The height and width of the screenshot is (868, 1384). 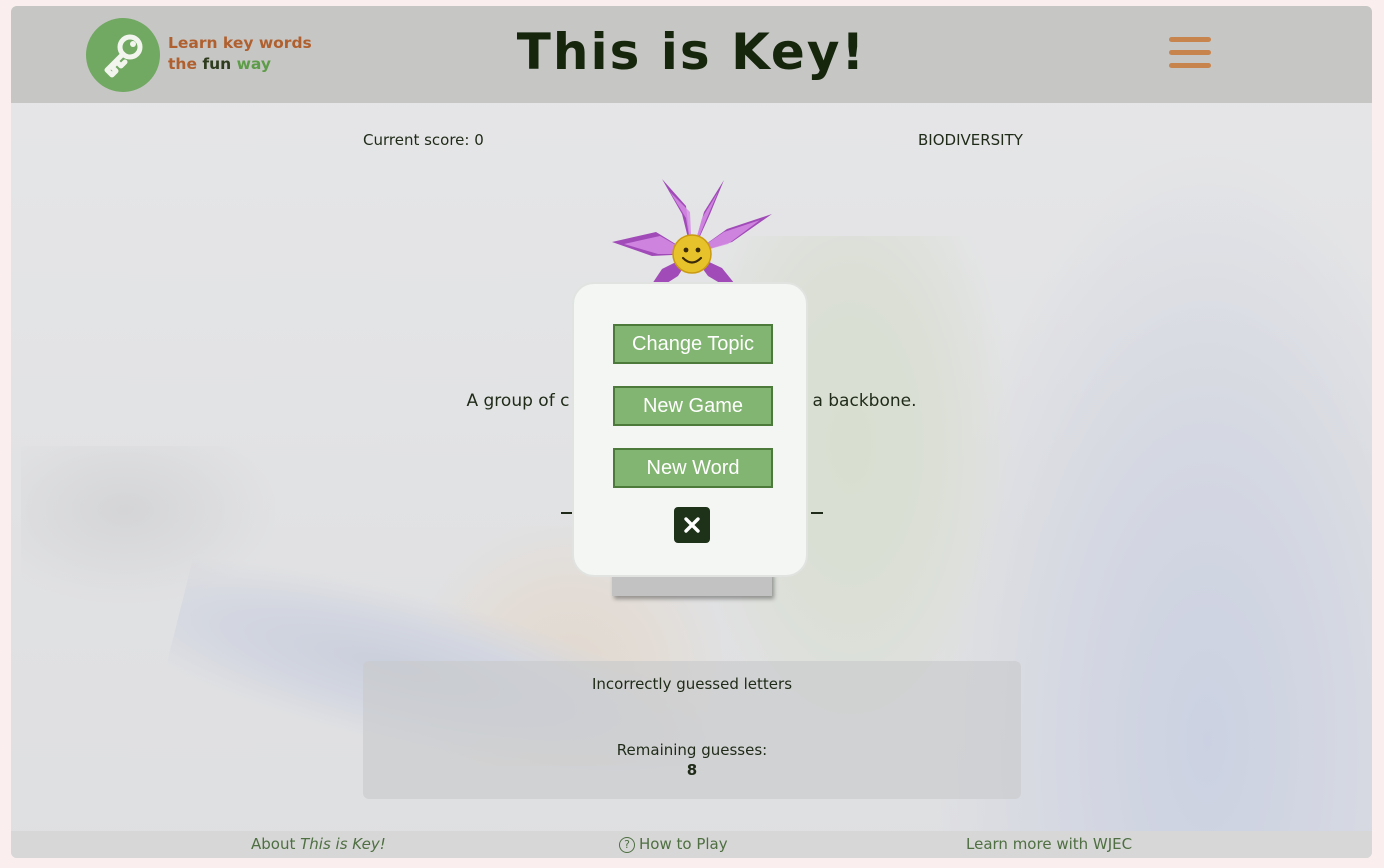 I want to click on remaining-guesses-count: 8, so click(x=692, y=770).